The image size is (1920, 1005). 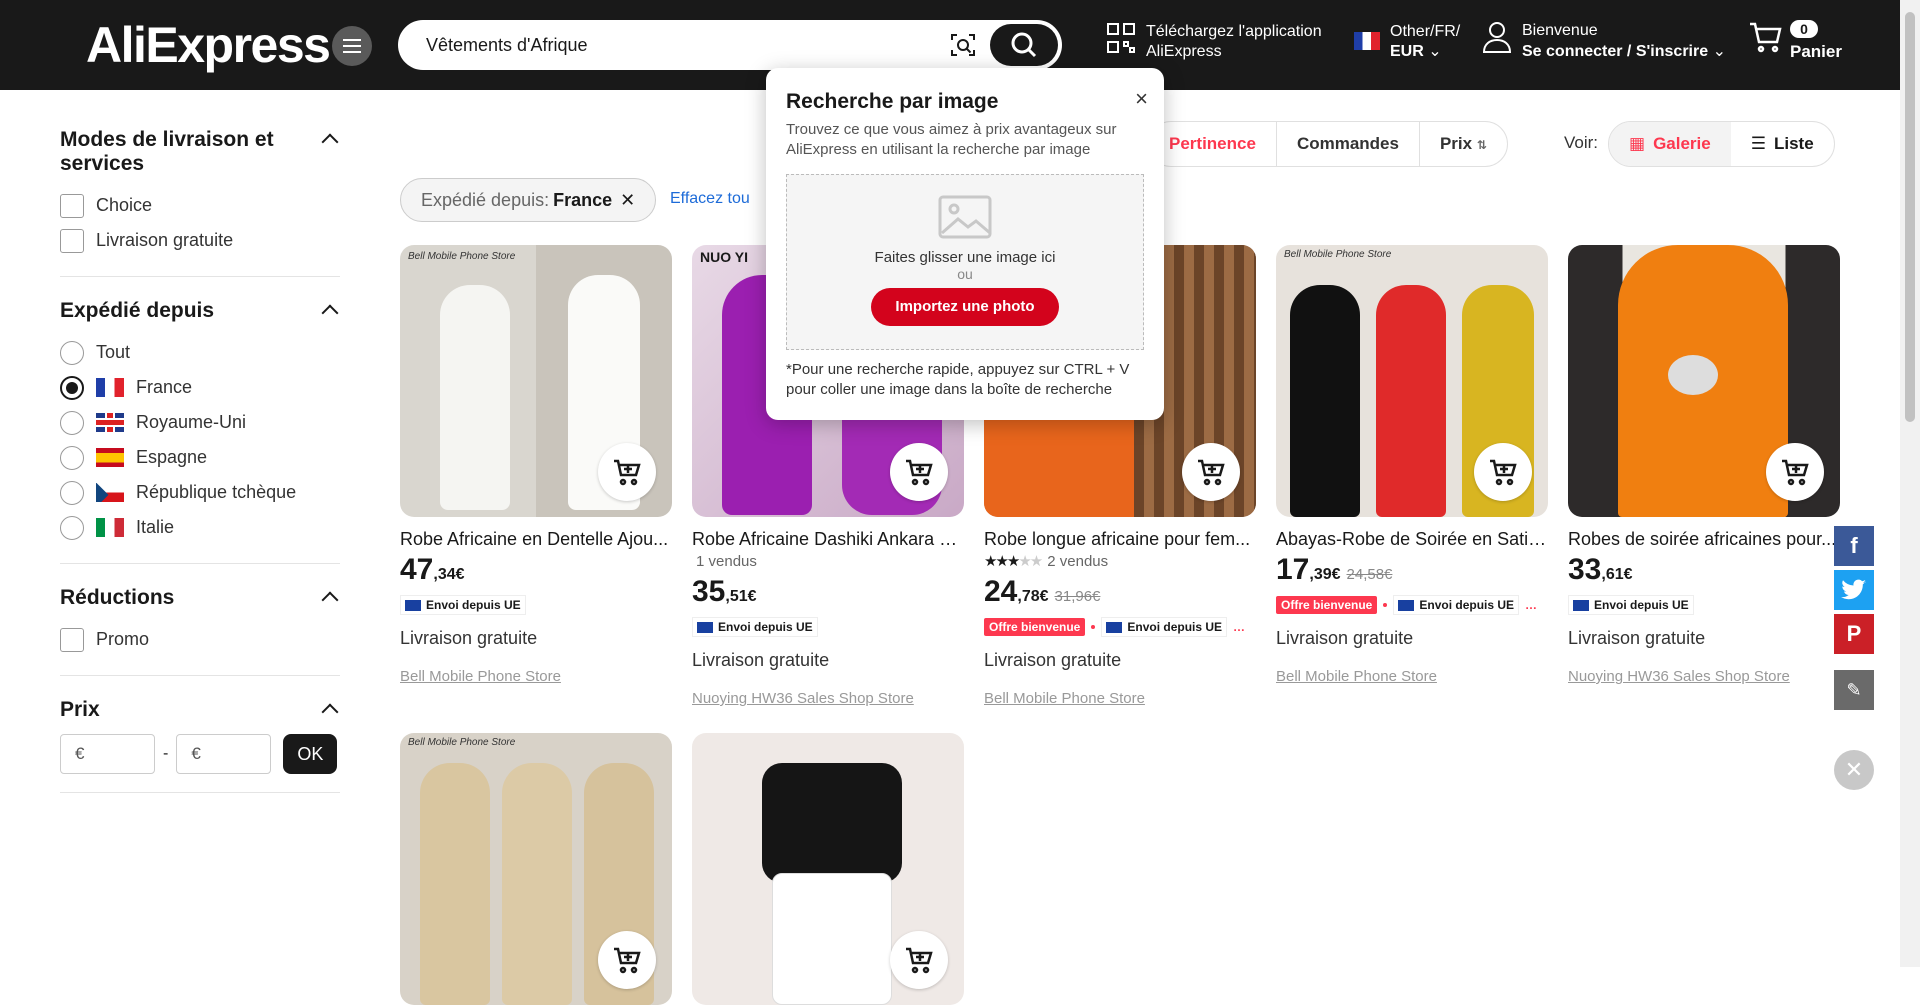 What do you see at coordinates (1910, 483) in the screenshot?
I see `page-scrollbar` at bounding box center [1910, 483].